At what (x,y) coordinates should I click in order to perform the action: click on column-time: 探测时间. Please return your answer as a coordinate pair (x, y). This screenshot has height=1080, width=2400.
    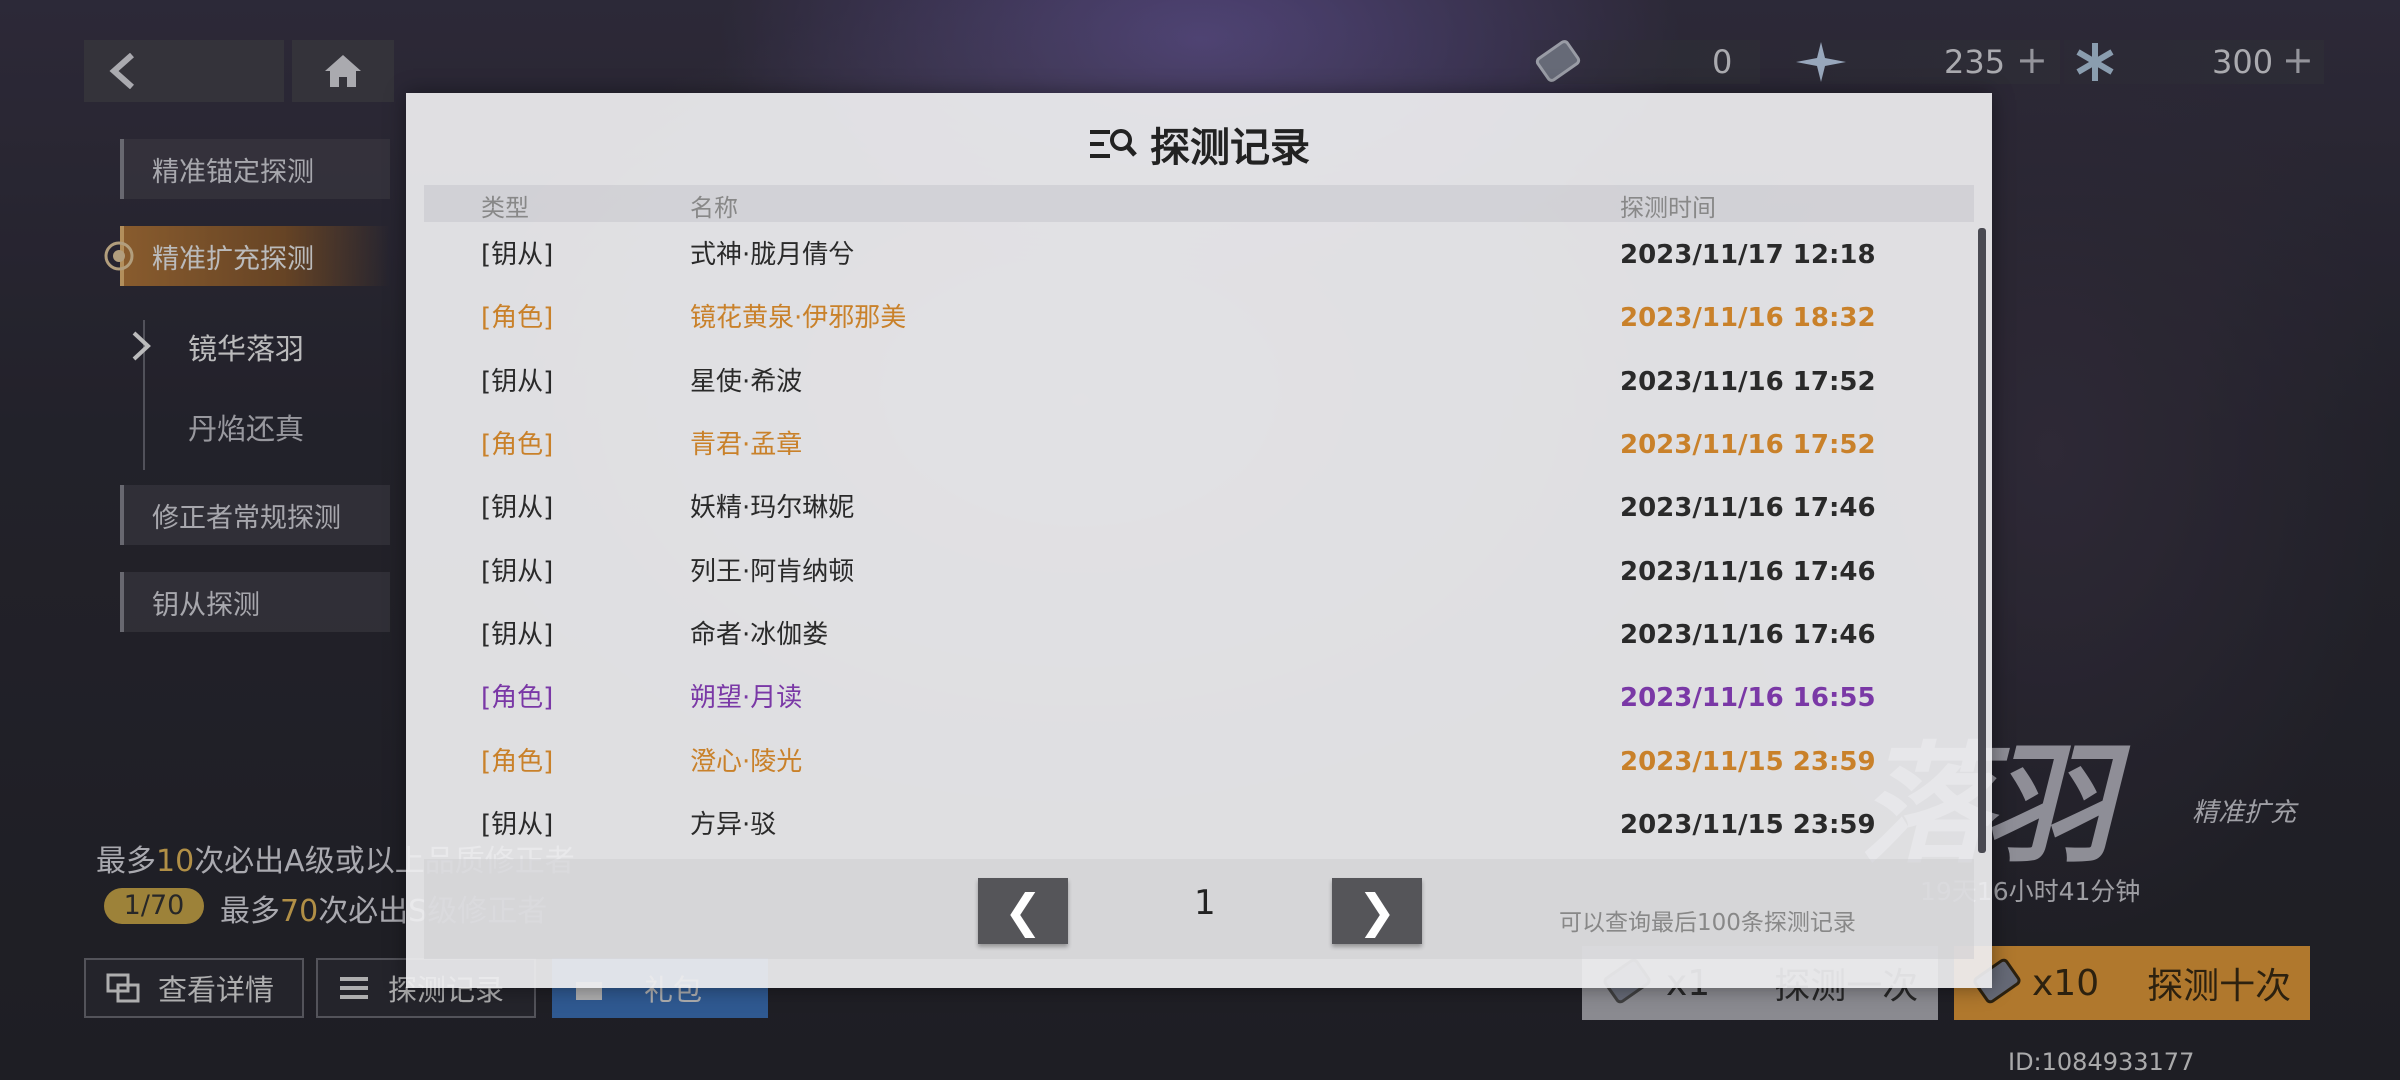
    Looking at the image, I should click on (1668, 208).